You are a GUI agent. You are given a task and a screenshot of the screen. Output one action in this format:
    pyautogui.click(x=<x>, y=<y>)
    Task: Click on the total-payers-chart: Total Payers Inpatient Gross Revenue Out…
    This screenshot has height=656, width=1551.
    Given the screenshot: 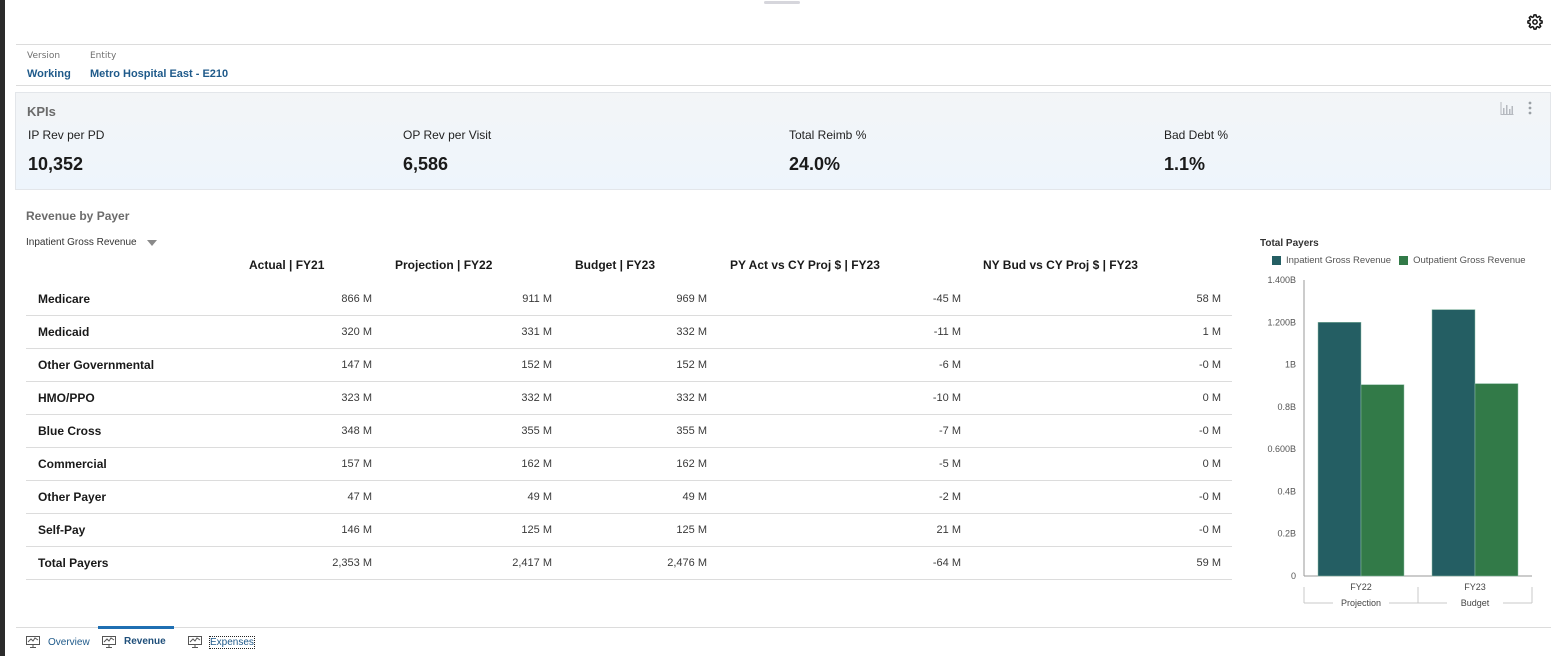 What is the action you would take?
    pyautogui.click(x=1403, y=424)
    